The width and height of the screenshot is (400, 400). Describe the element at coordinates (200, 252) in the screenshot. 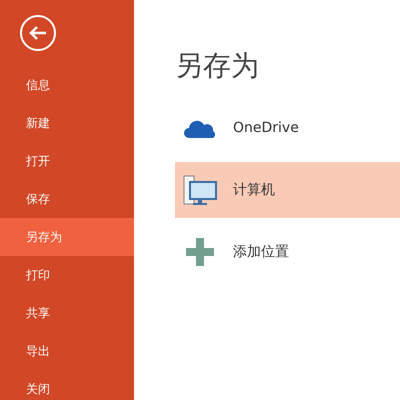

I see `plus-icon` at that location.